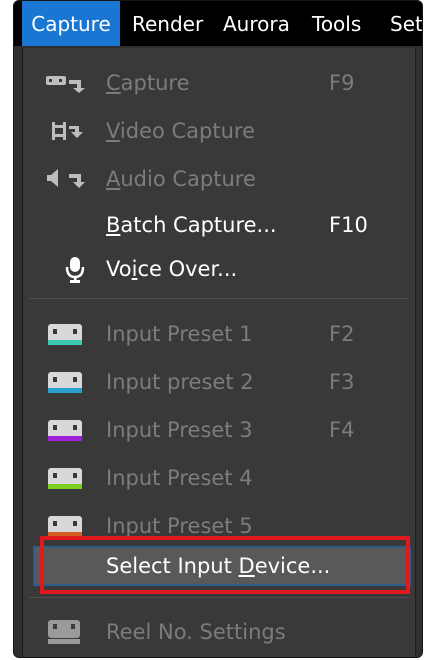 The width and height of the screenshot is (426, 660). What do you see at coordinates (179, 334) in the screenshot?
I see `menu-item-label: Input Preset 1` at bounding box center [179, 334].